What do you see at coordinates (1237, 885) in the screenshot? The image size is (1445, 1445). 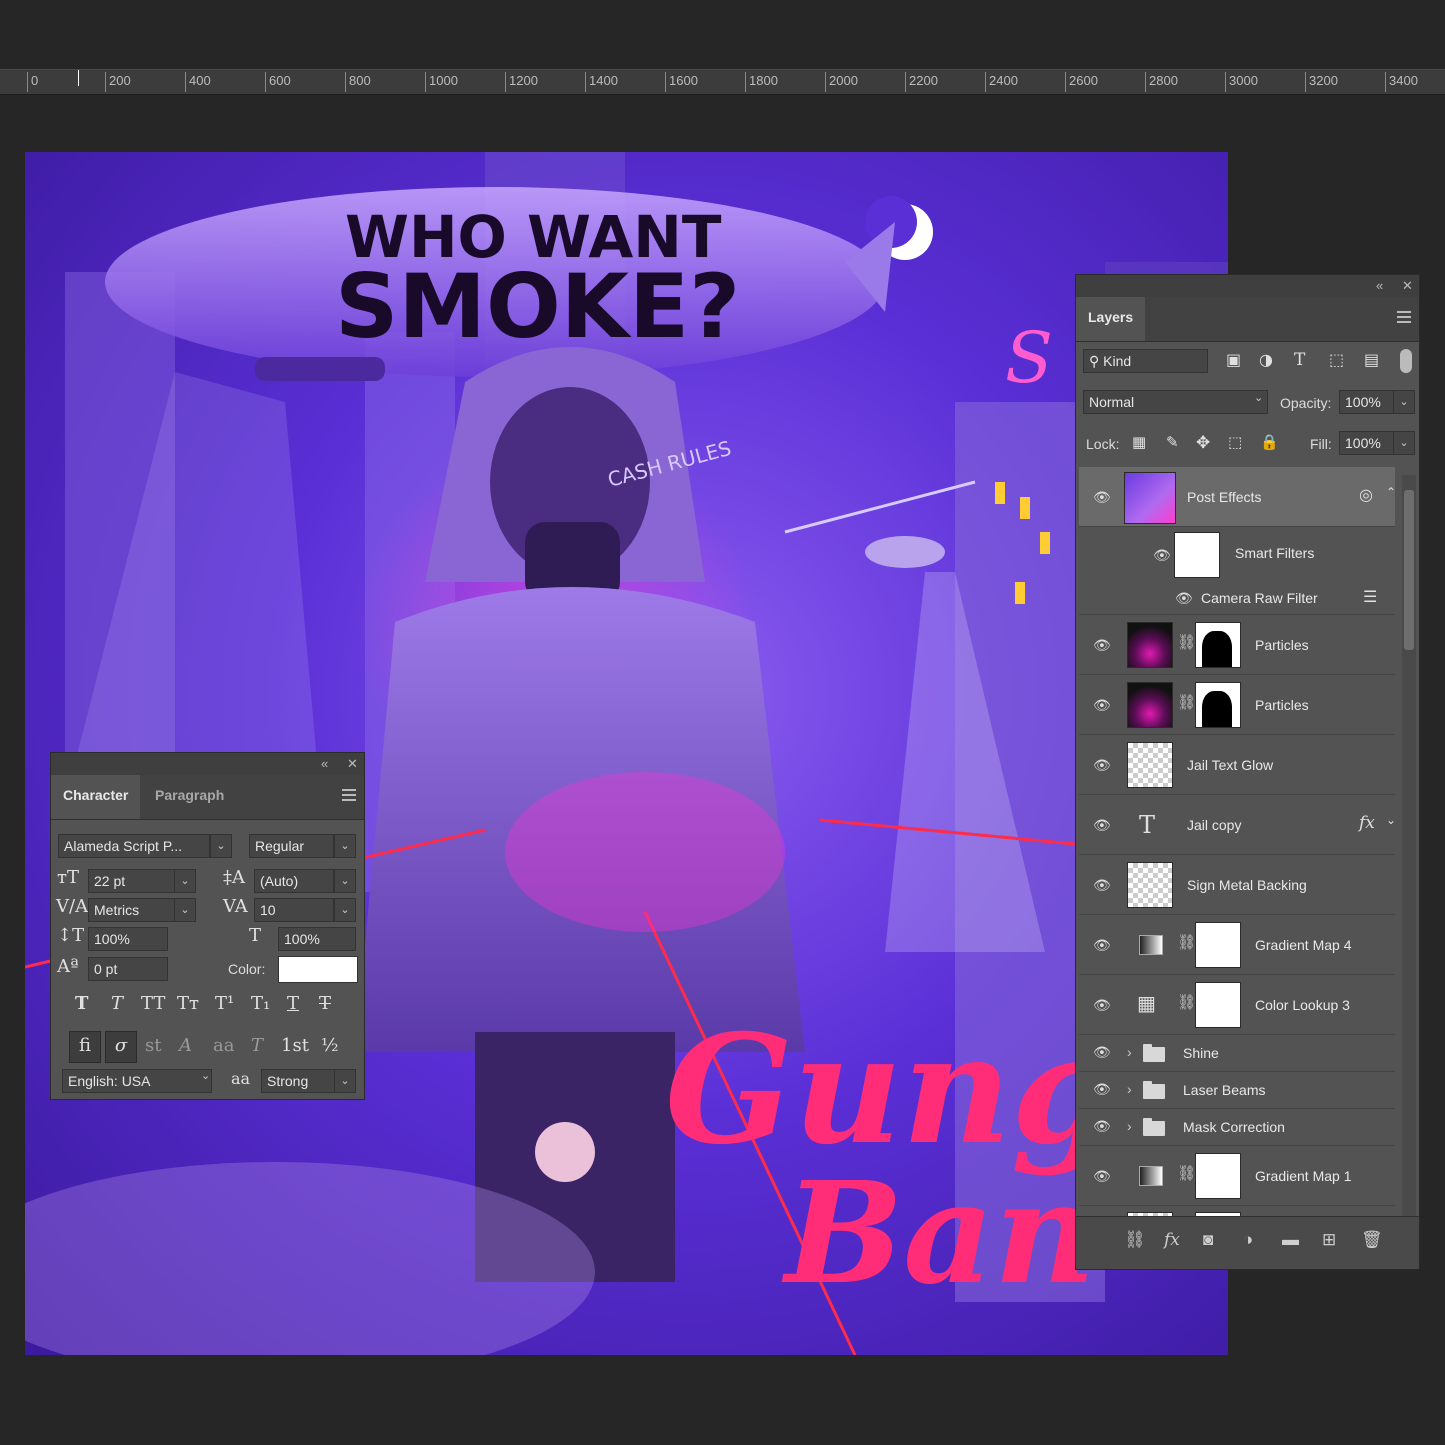 I see `layer-row: 👁 Sign Metal Backing` at bounding box center [1237, 885].